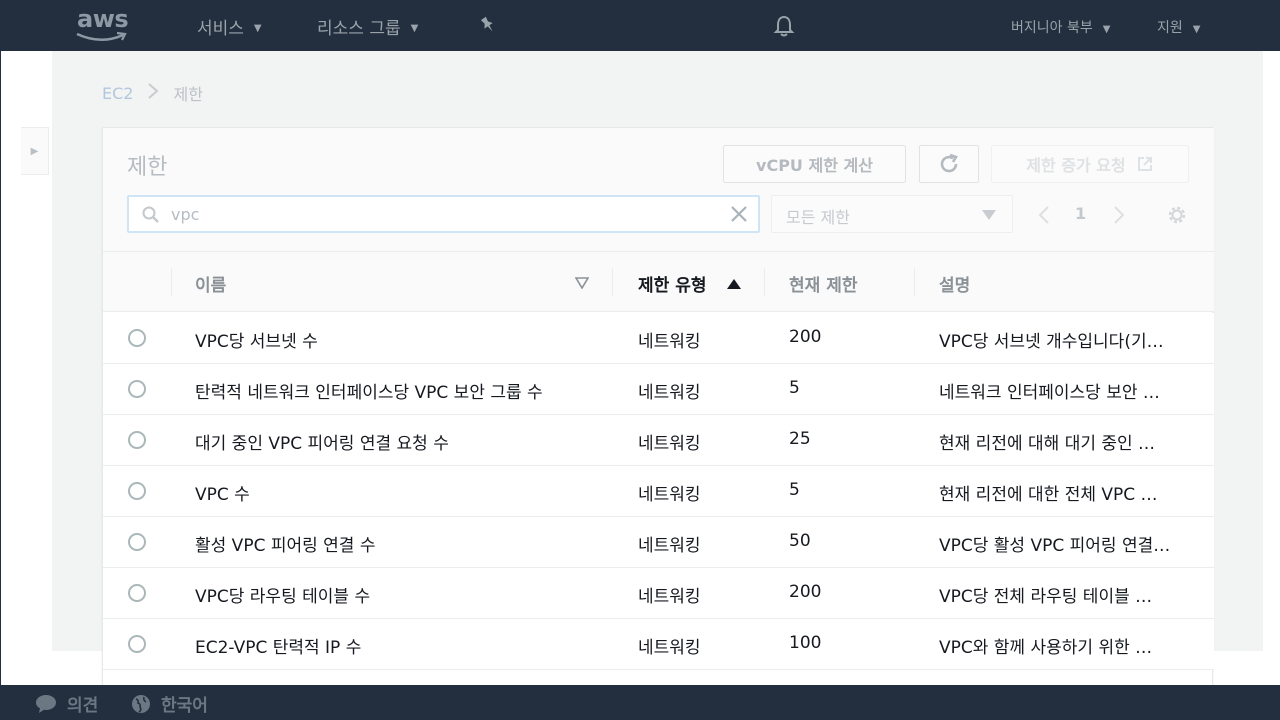 The width and height of the screenshot is (1280, 720). What do you see at coordinates (184, 706) in the screenshot?
I see `language-label: 한국어` at bounding box center [184, 706].